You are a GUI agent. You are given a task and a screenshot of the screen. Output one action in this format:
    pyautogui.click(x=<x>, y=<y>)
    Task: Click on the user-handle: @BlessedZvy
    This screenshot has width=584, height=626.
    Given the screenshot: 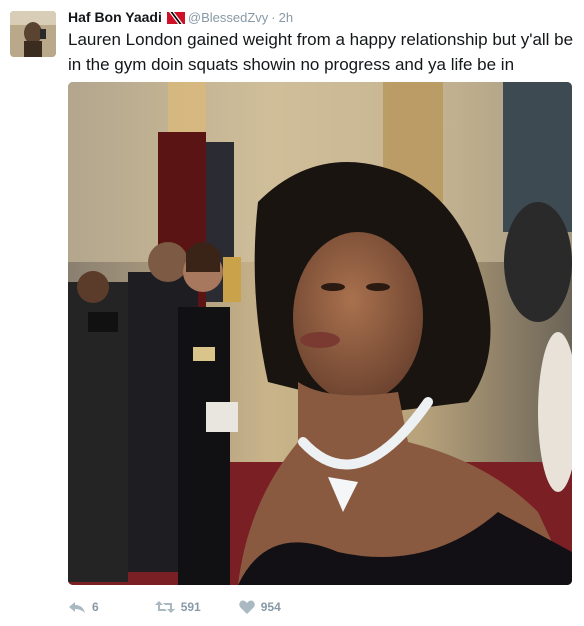 What is the action you would take?
    pyautogui.click(x=228, y=17)
    